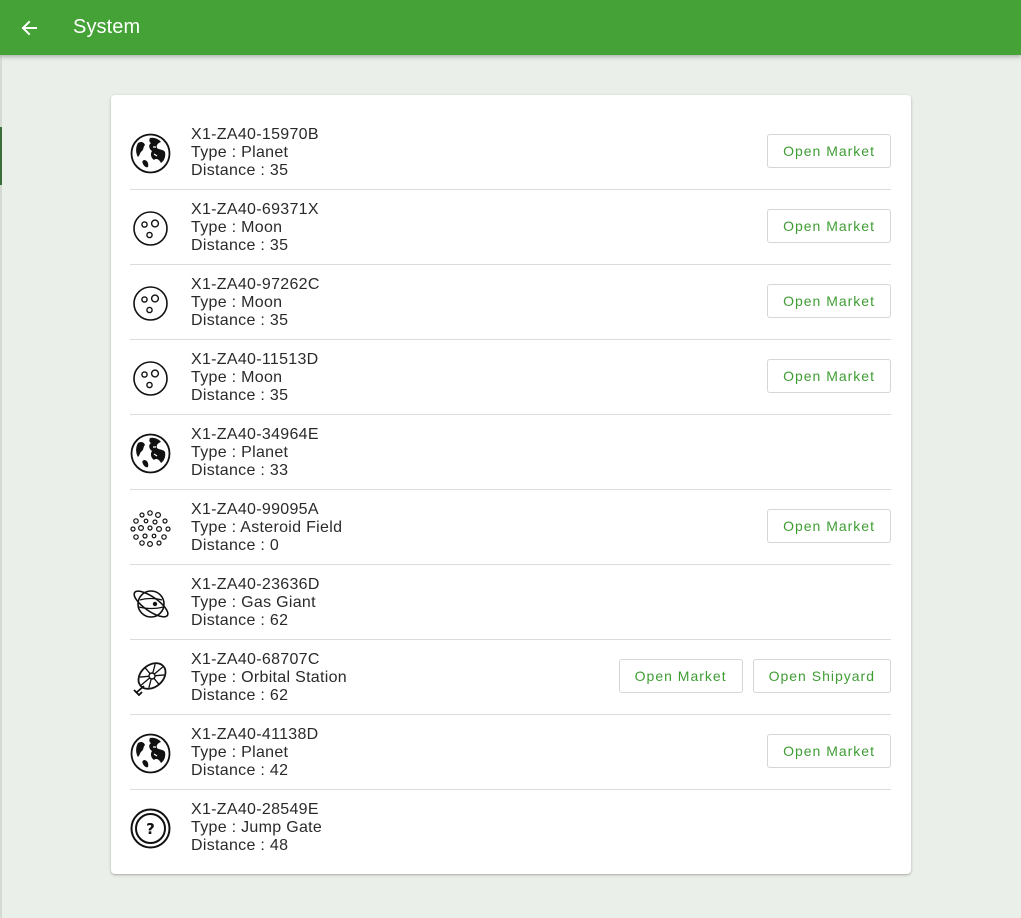 The image size is (1021, 918). Describe the element at coordinates (291, 527) in the screenshot. I see `type-value: Asteroid Field` at that location.